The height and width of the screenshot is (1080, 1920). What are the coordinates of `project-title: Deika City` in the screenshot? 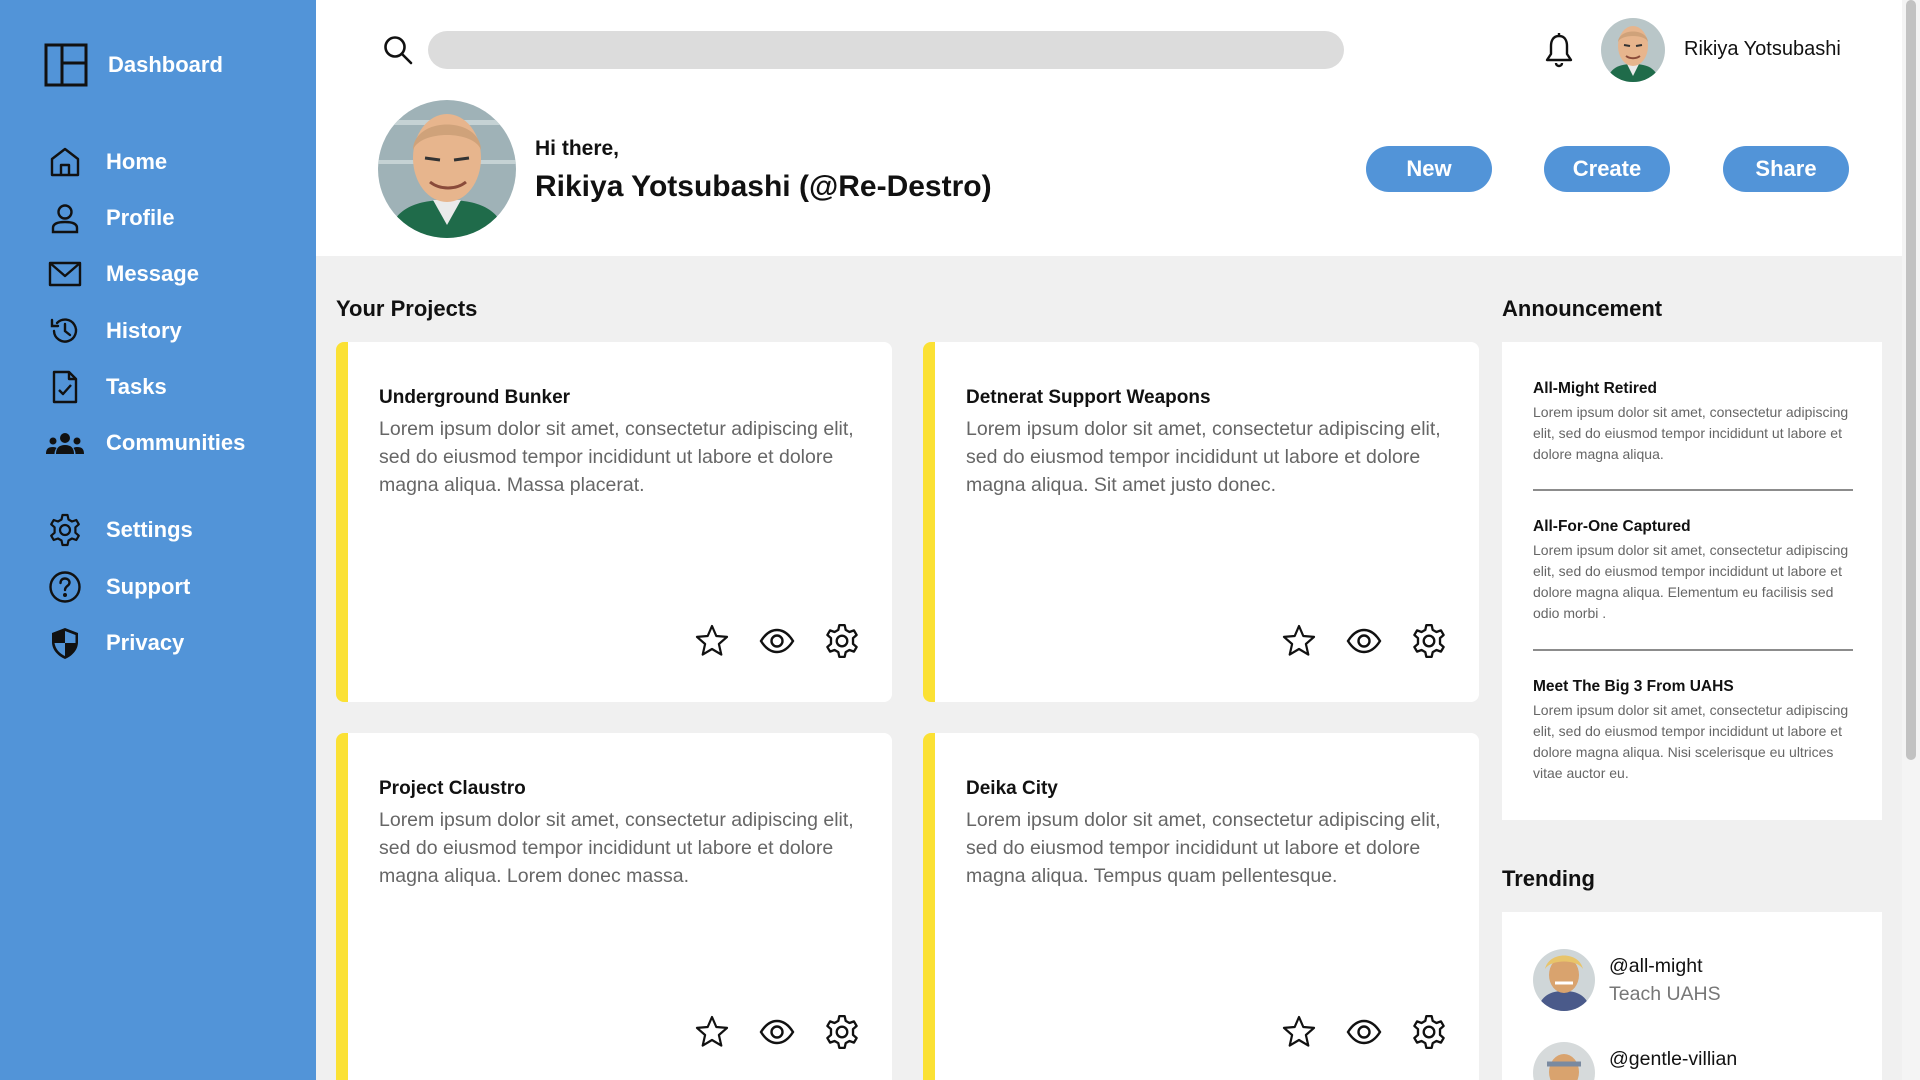 It's located at (1012, 788).